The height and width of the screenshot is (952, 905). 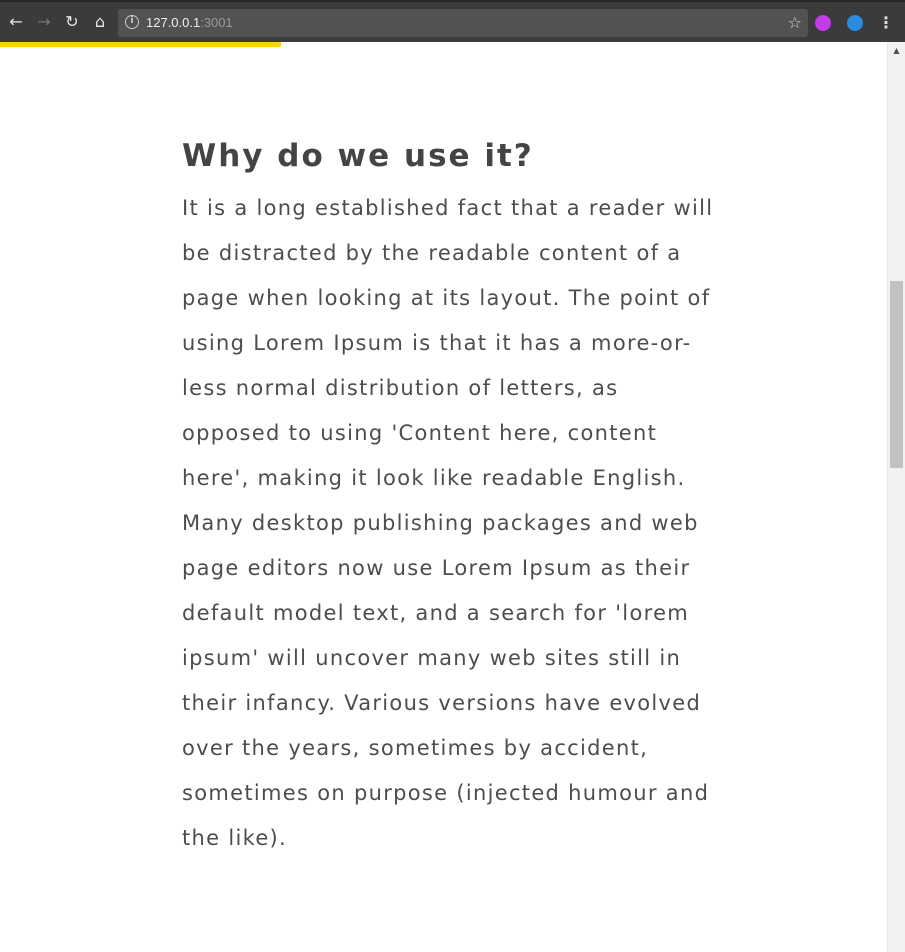 What do you see at coordinates (896, 497) in the screenshot?
I see `vertical-scrollbar: ▲` at bounding box center [896, 497].